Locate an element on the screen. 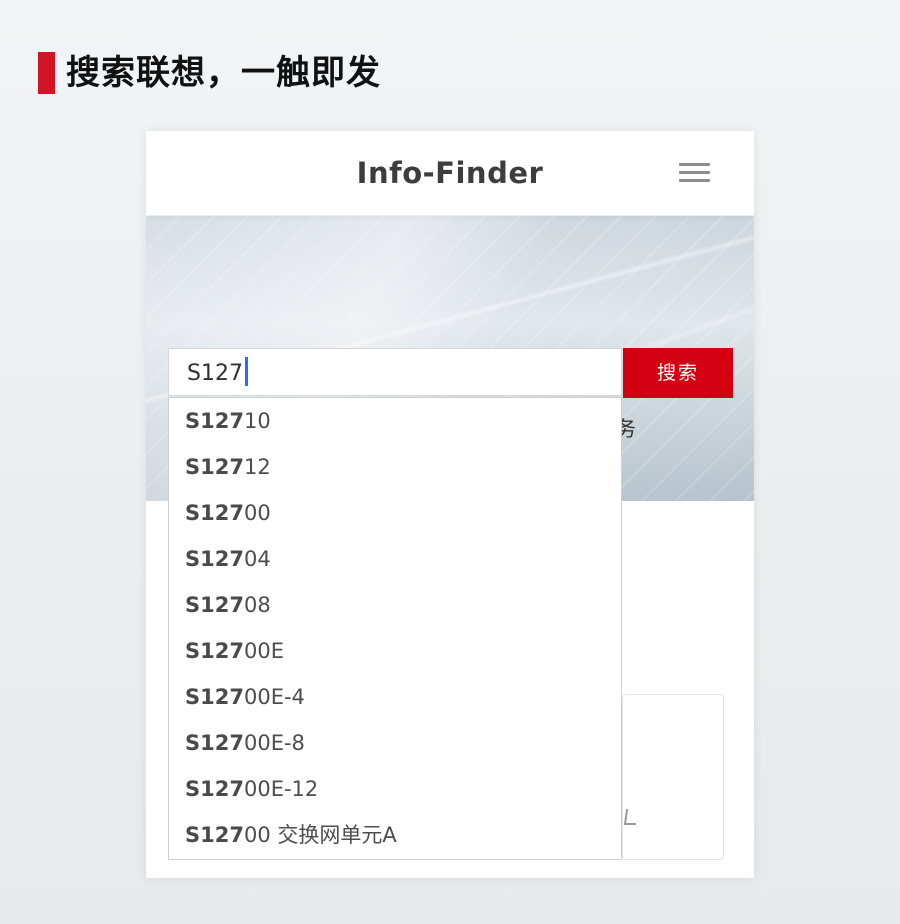 This screenshot has width=900, height=924. hamburger-menu-button is located at coordinates (695, 173).